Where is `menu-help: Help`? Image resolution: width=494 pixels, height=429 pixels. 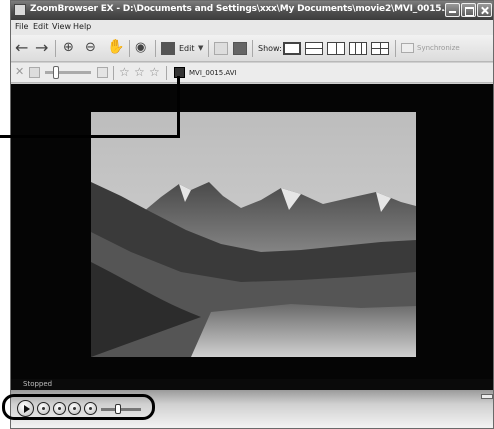 menu-help: Help is located at coordinates (82, 26).